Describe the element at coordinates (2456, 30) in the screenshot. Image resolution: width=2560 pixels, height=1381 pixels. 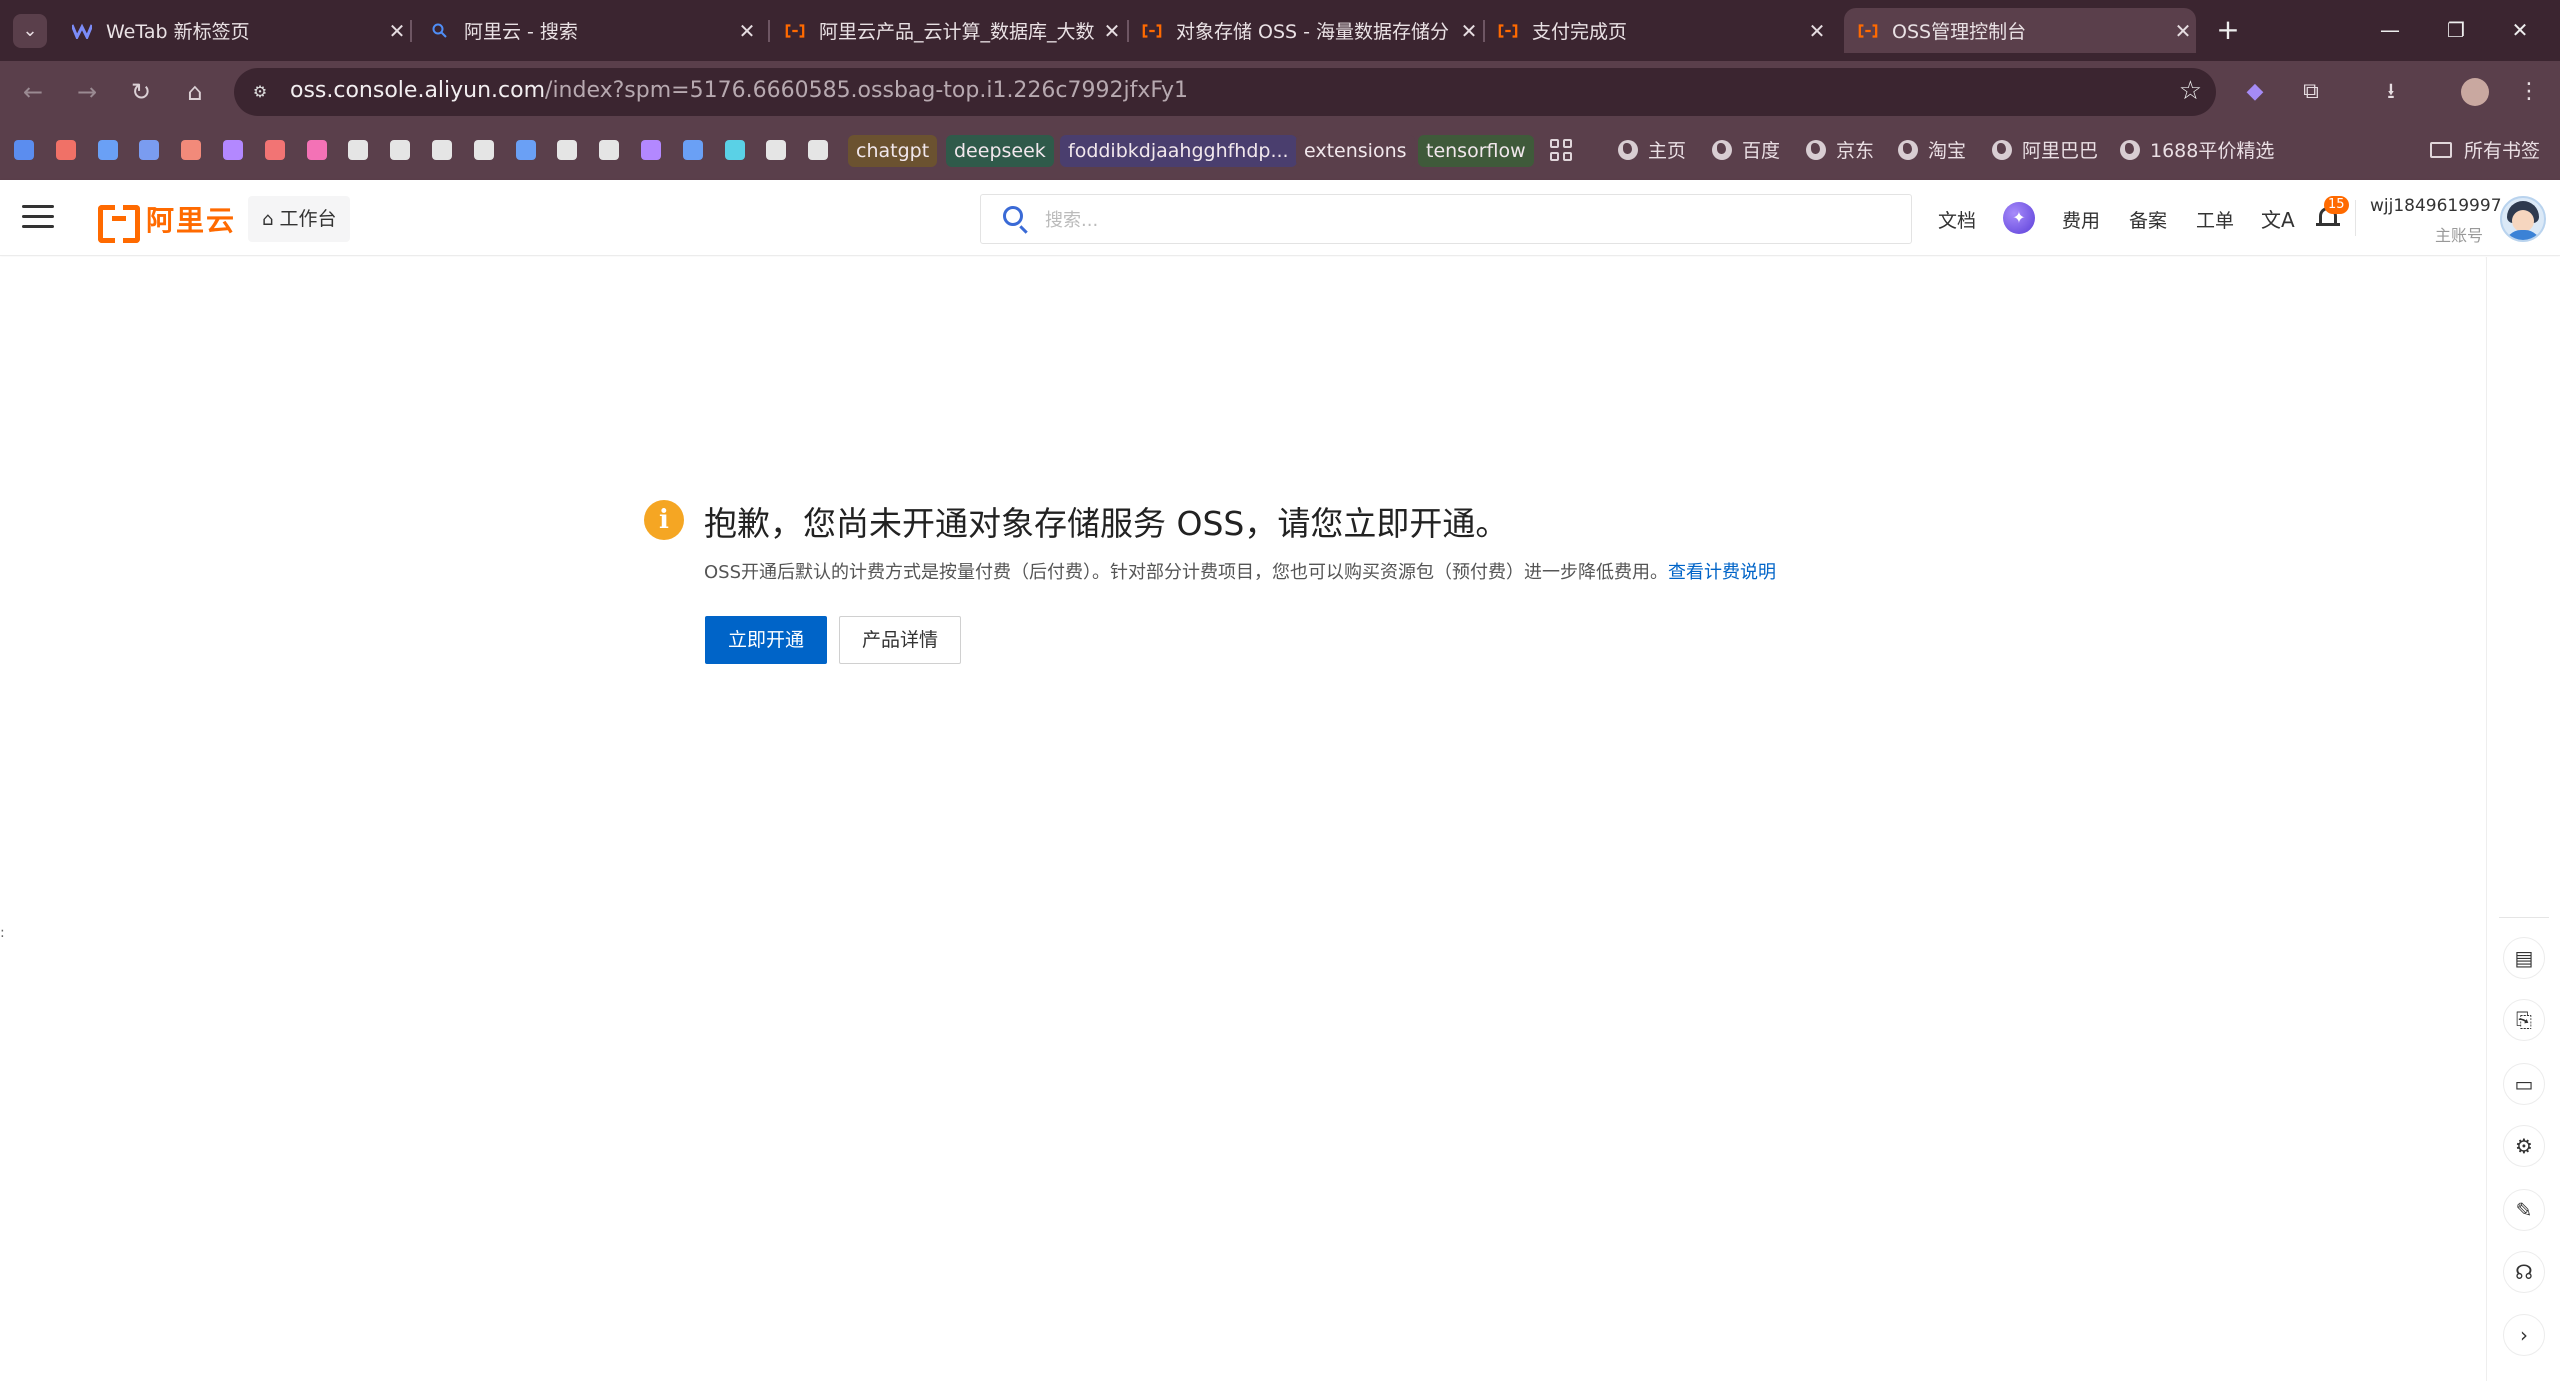
I see `restore-icon: ❐` at that location.